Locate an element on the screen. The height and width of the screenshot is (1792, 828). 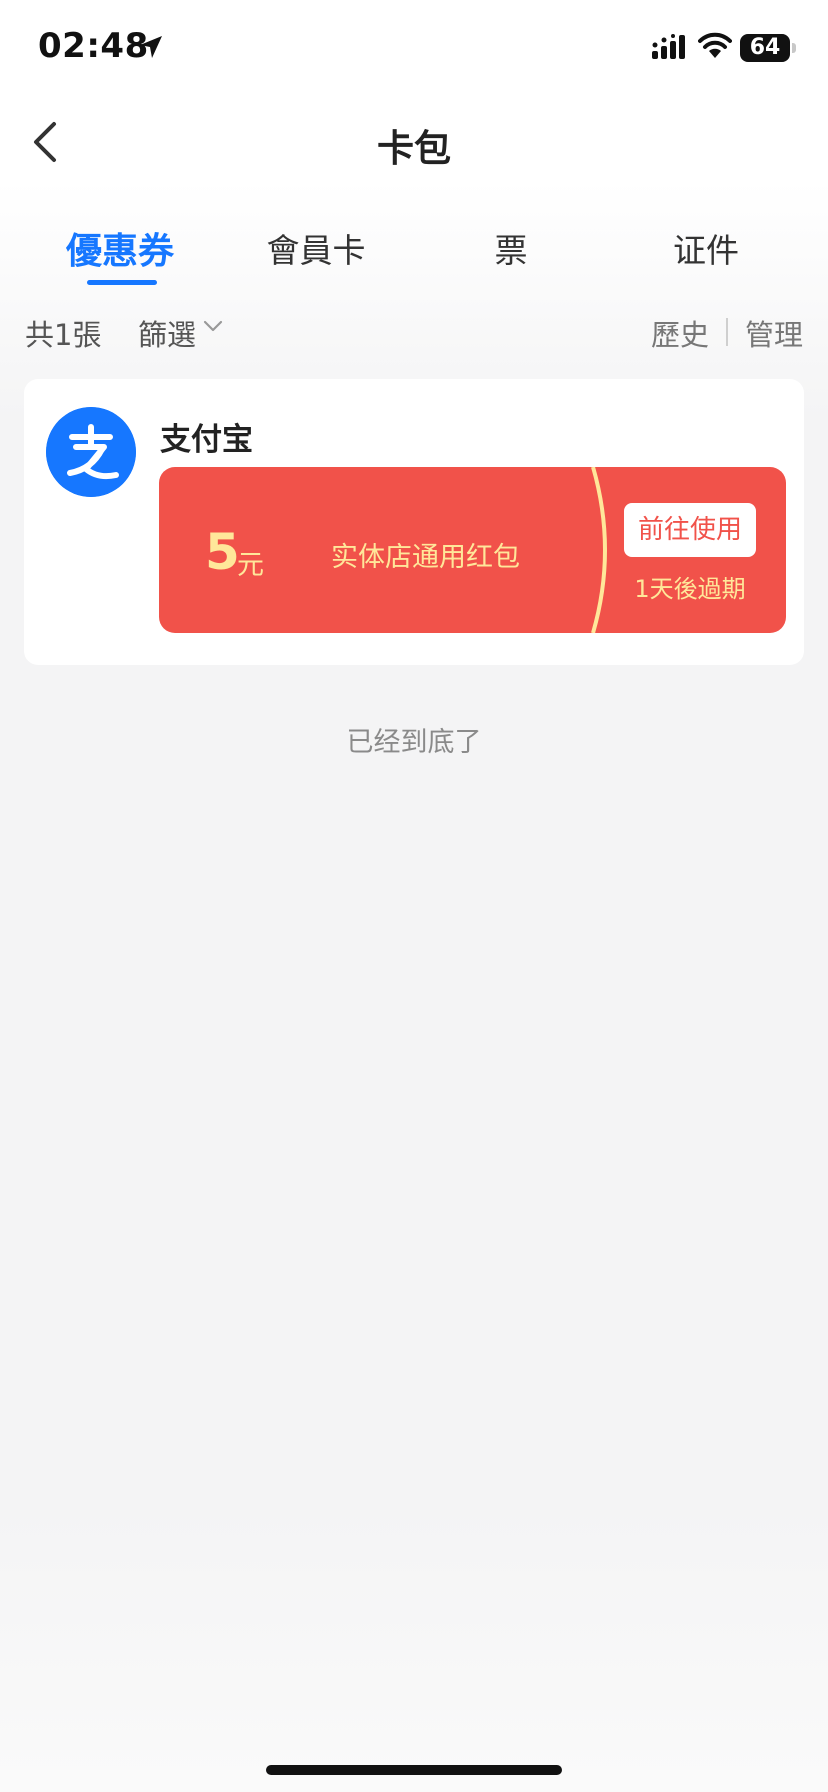
manage-link: 管理 is located at coordinates (774, 333).